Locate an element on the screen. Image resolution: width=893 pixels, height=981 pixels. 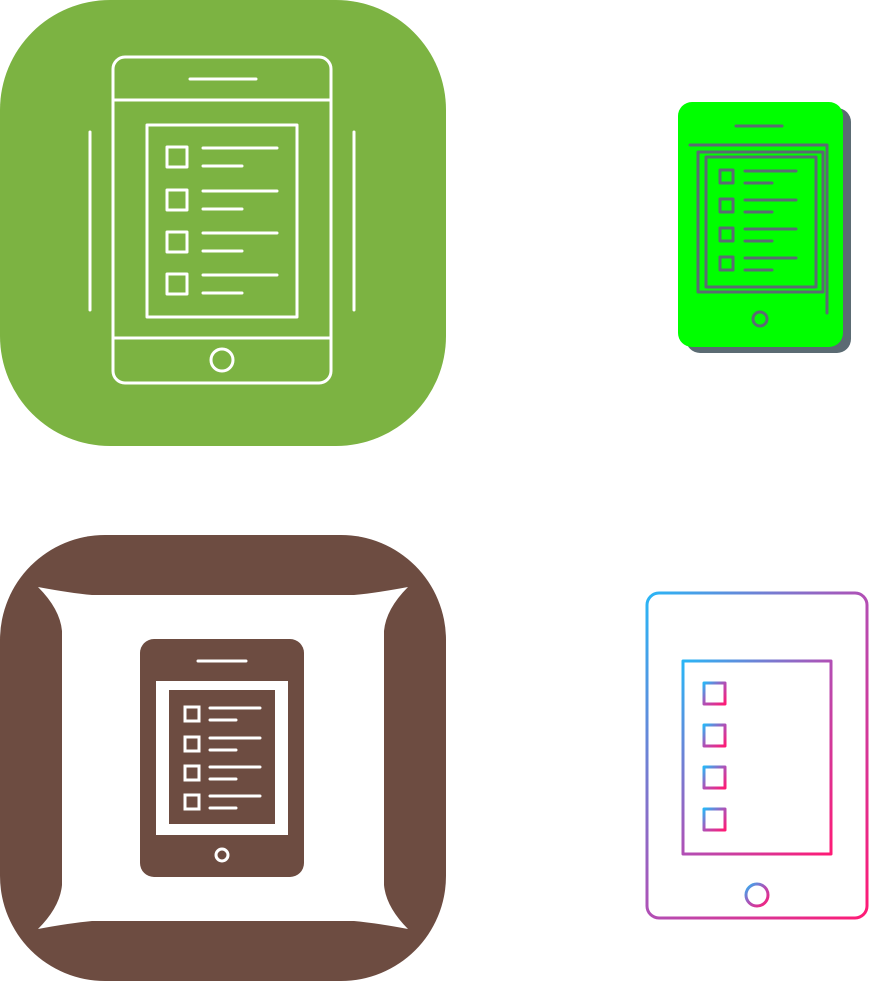
tablet-glyph is located at coordinates (222, 758).